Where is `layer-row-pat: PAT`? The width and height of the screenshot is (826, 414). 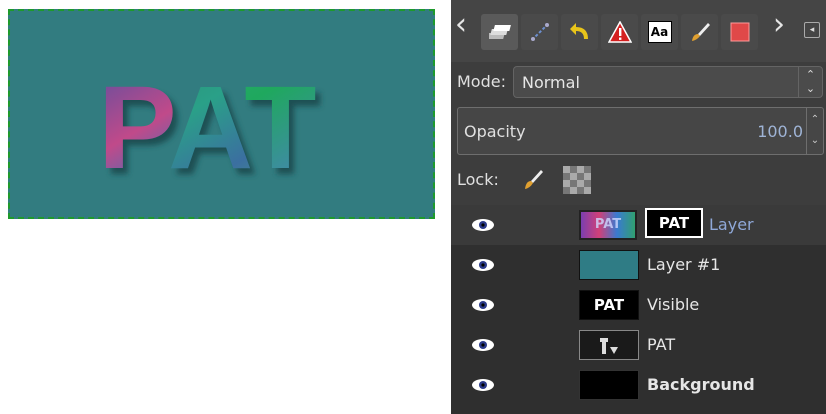 layer-row-pat: PAT is located at coordinates (638, 345).